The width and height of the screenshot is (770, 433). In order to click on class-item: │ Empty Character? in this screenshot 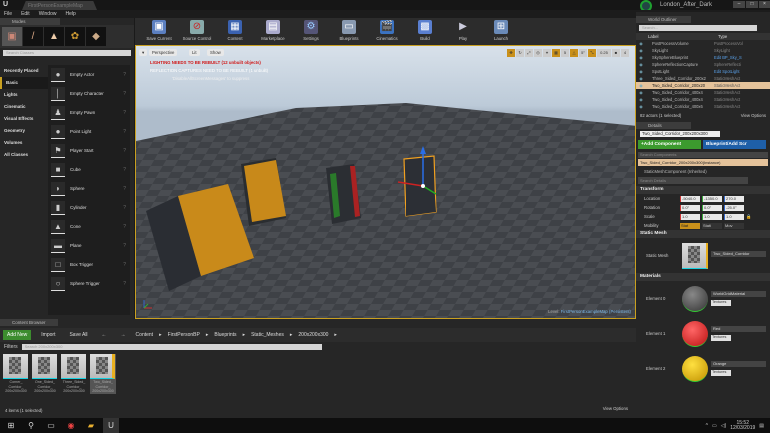, I will do `click(89, 93)`.